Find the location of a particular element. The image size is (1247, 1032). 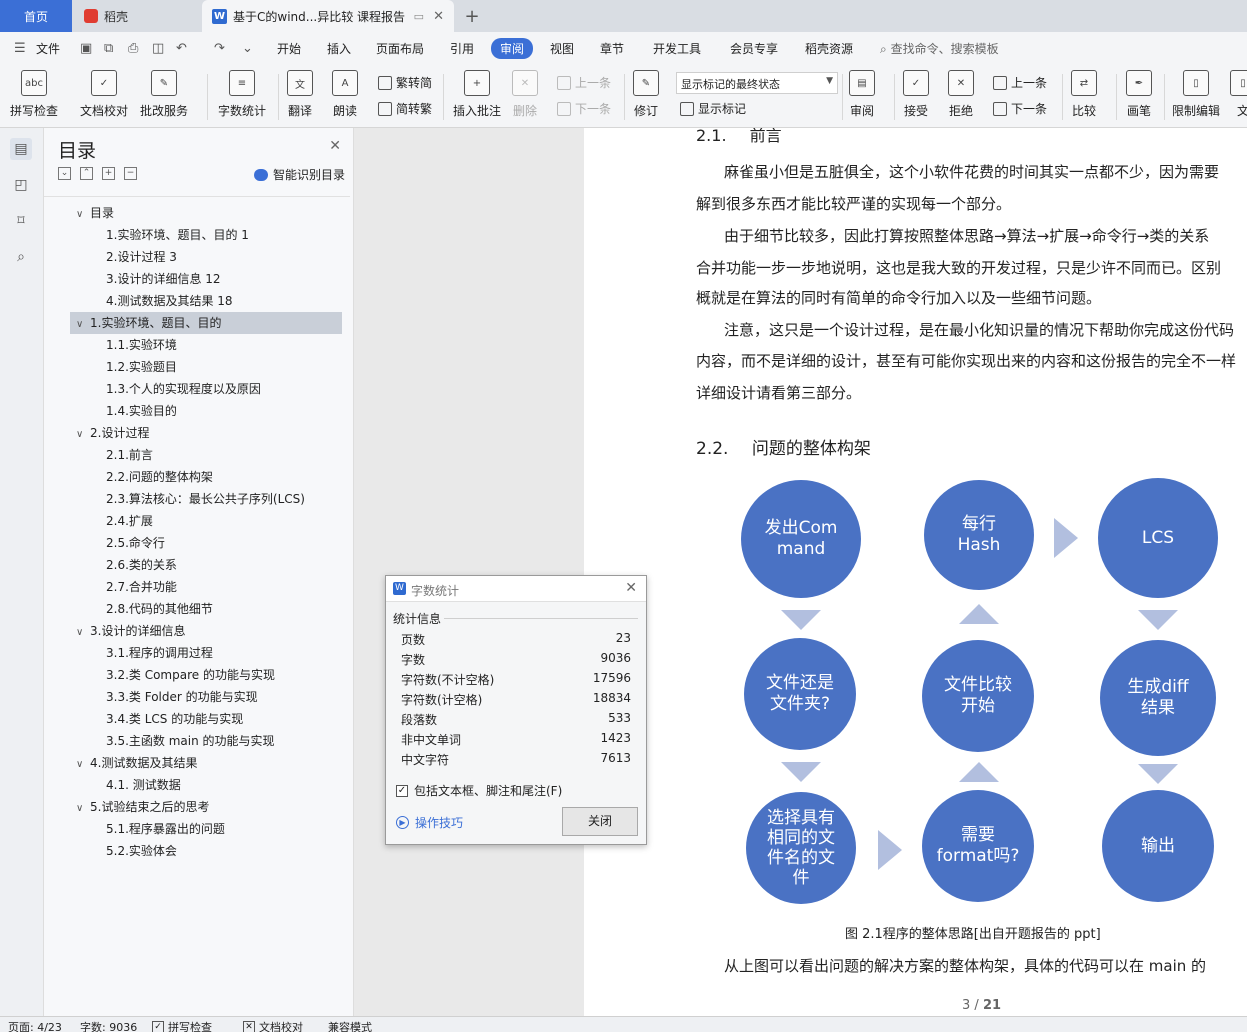

chapter-nav-icon: ◰ is located at coordinates (21, 185).